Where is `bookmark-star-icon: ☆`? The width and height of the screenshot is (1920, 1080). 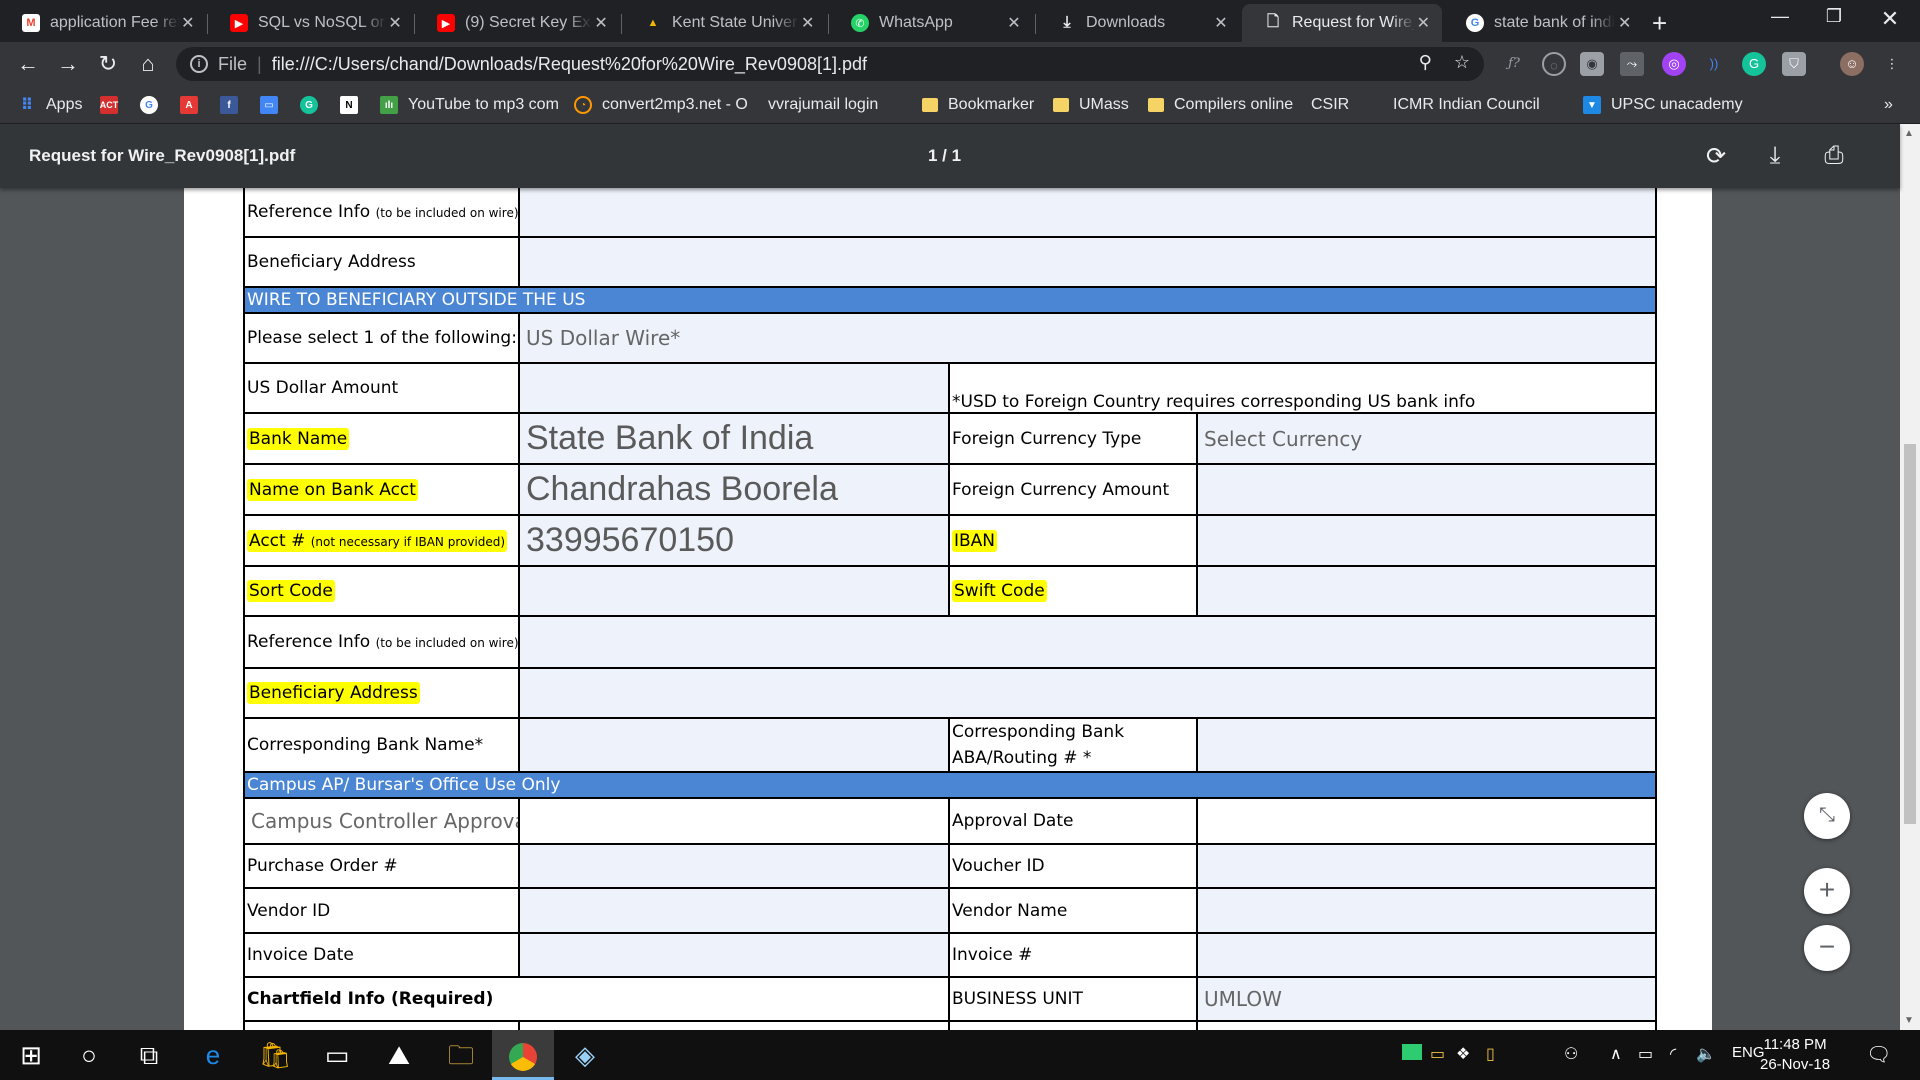
bookmark-star-icon: ☆ is located at coordinates (1462, 62).